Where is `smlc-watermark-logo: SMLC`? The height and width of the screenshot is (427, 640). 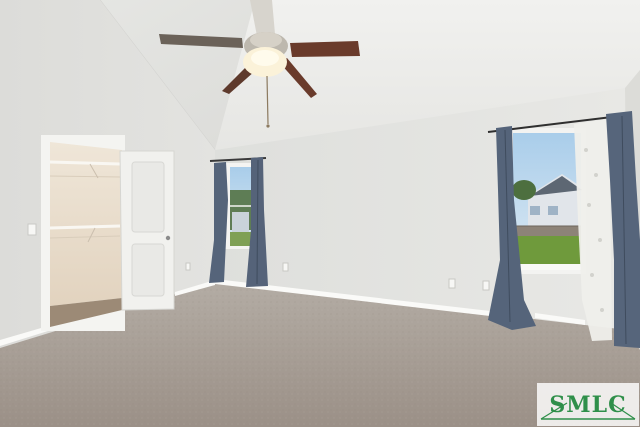 smlc-watermark-logo: SMLC is located at coordinates (588, 404).